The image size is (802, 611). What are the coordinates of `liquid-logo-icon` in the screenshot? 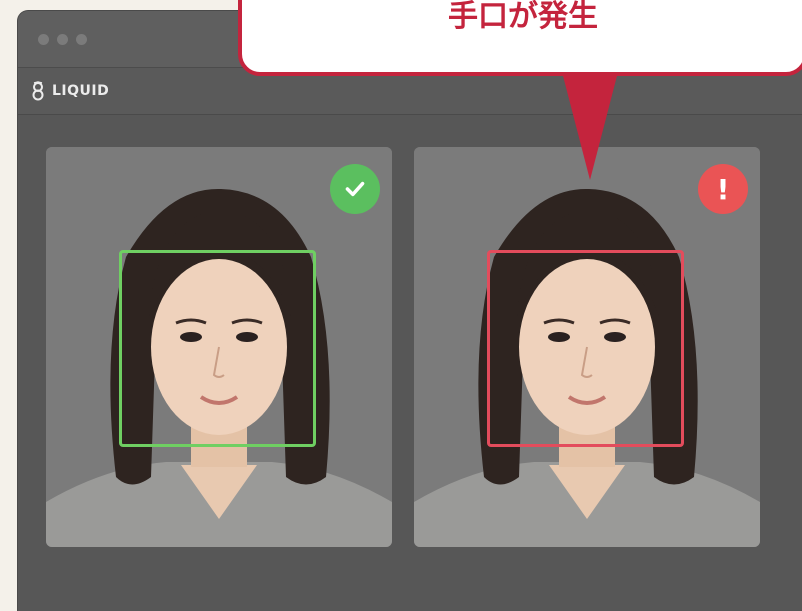 It's located at (38, 91).